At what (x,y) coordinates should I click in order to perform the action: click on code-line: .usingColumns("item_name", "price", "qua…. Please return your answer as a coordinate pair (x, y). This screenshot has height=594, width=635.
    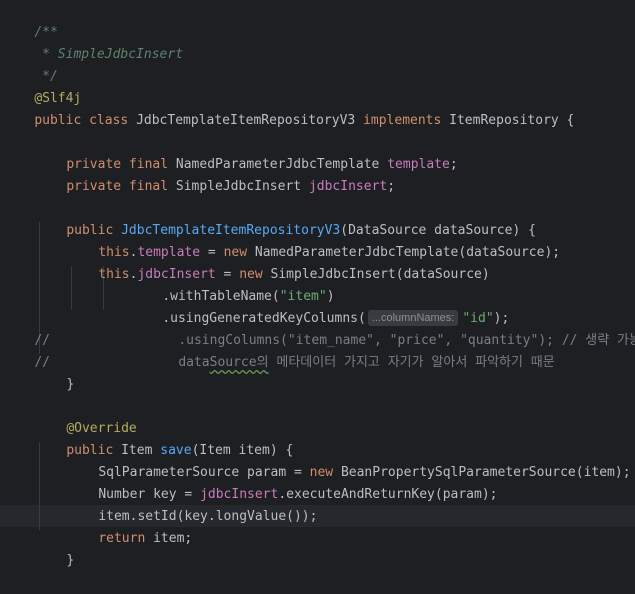
    Looking at the image, I should click on (391, 328).